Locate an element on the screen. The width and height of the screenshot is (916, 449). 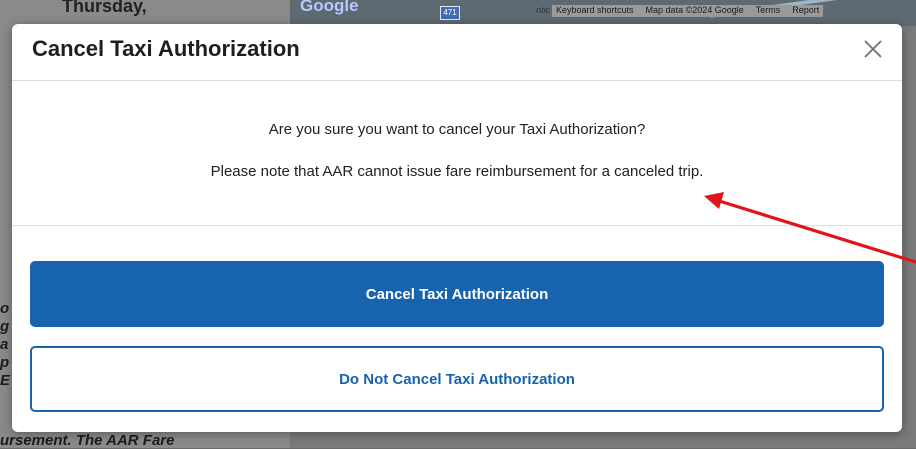
map-google-logo: Google is located at coordinates (329, 7).